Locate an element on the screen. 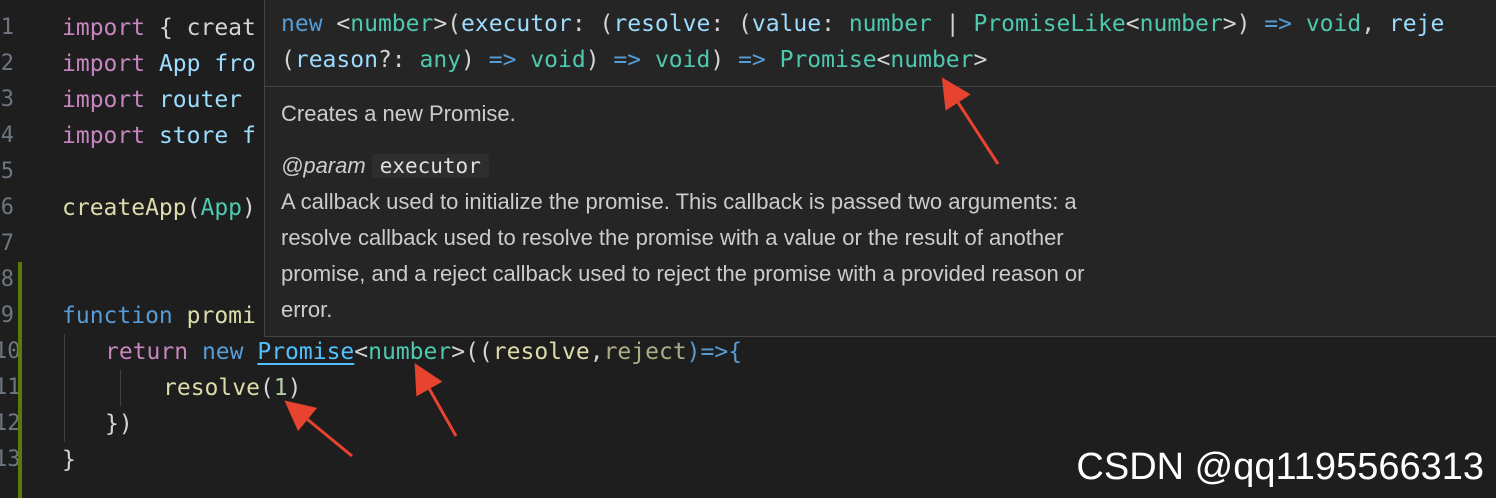 This screenshot has height=498, width=1496. hover-divider is located at coordinates (880, 86).